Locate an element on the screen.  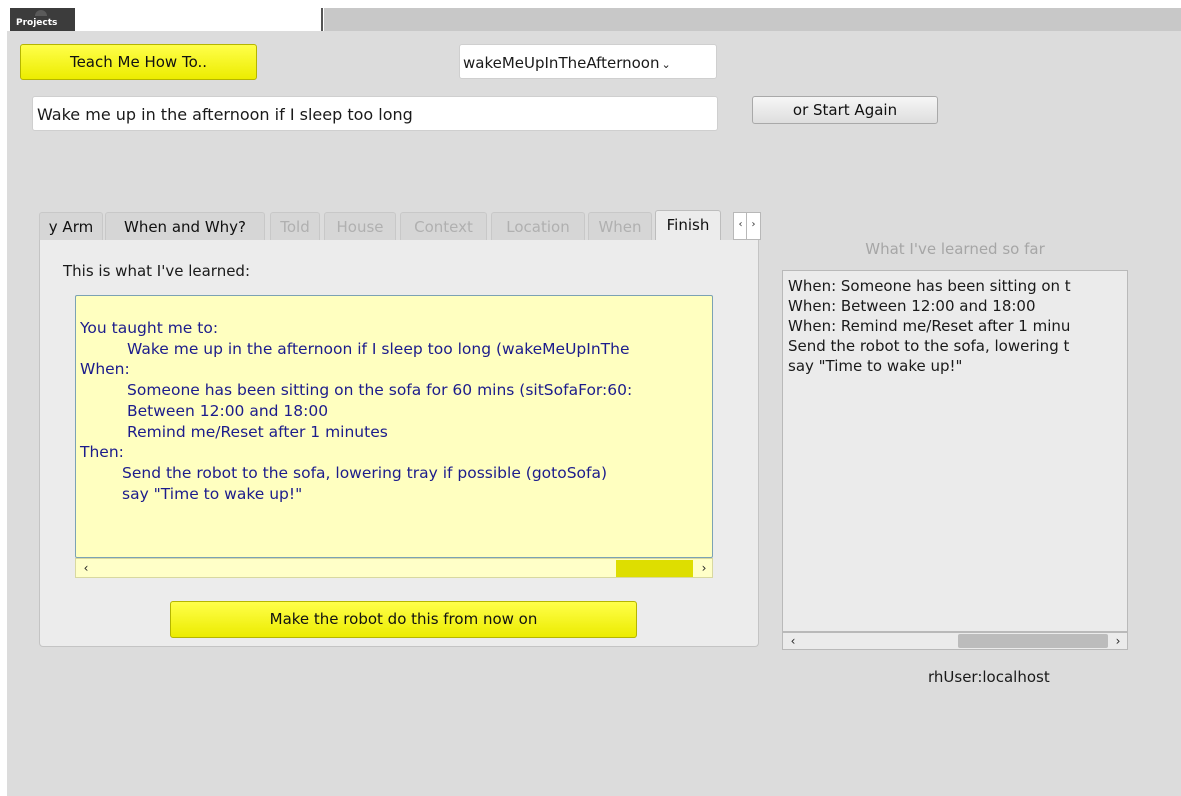
projects-tab: Projects is located at coordinates (42, 19).